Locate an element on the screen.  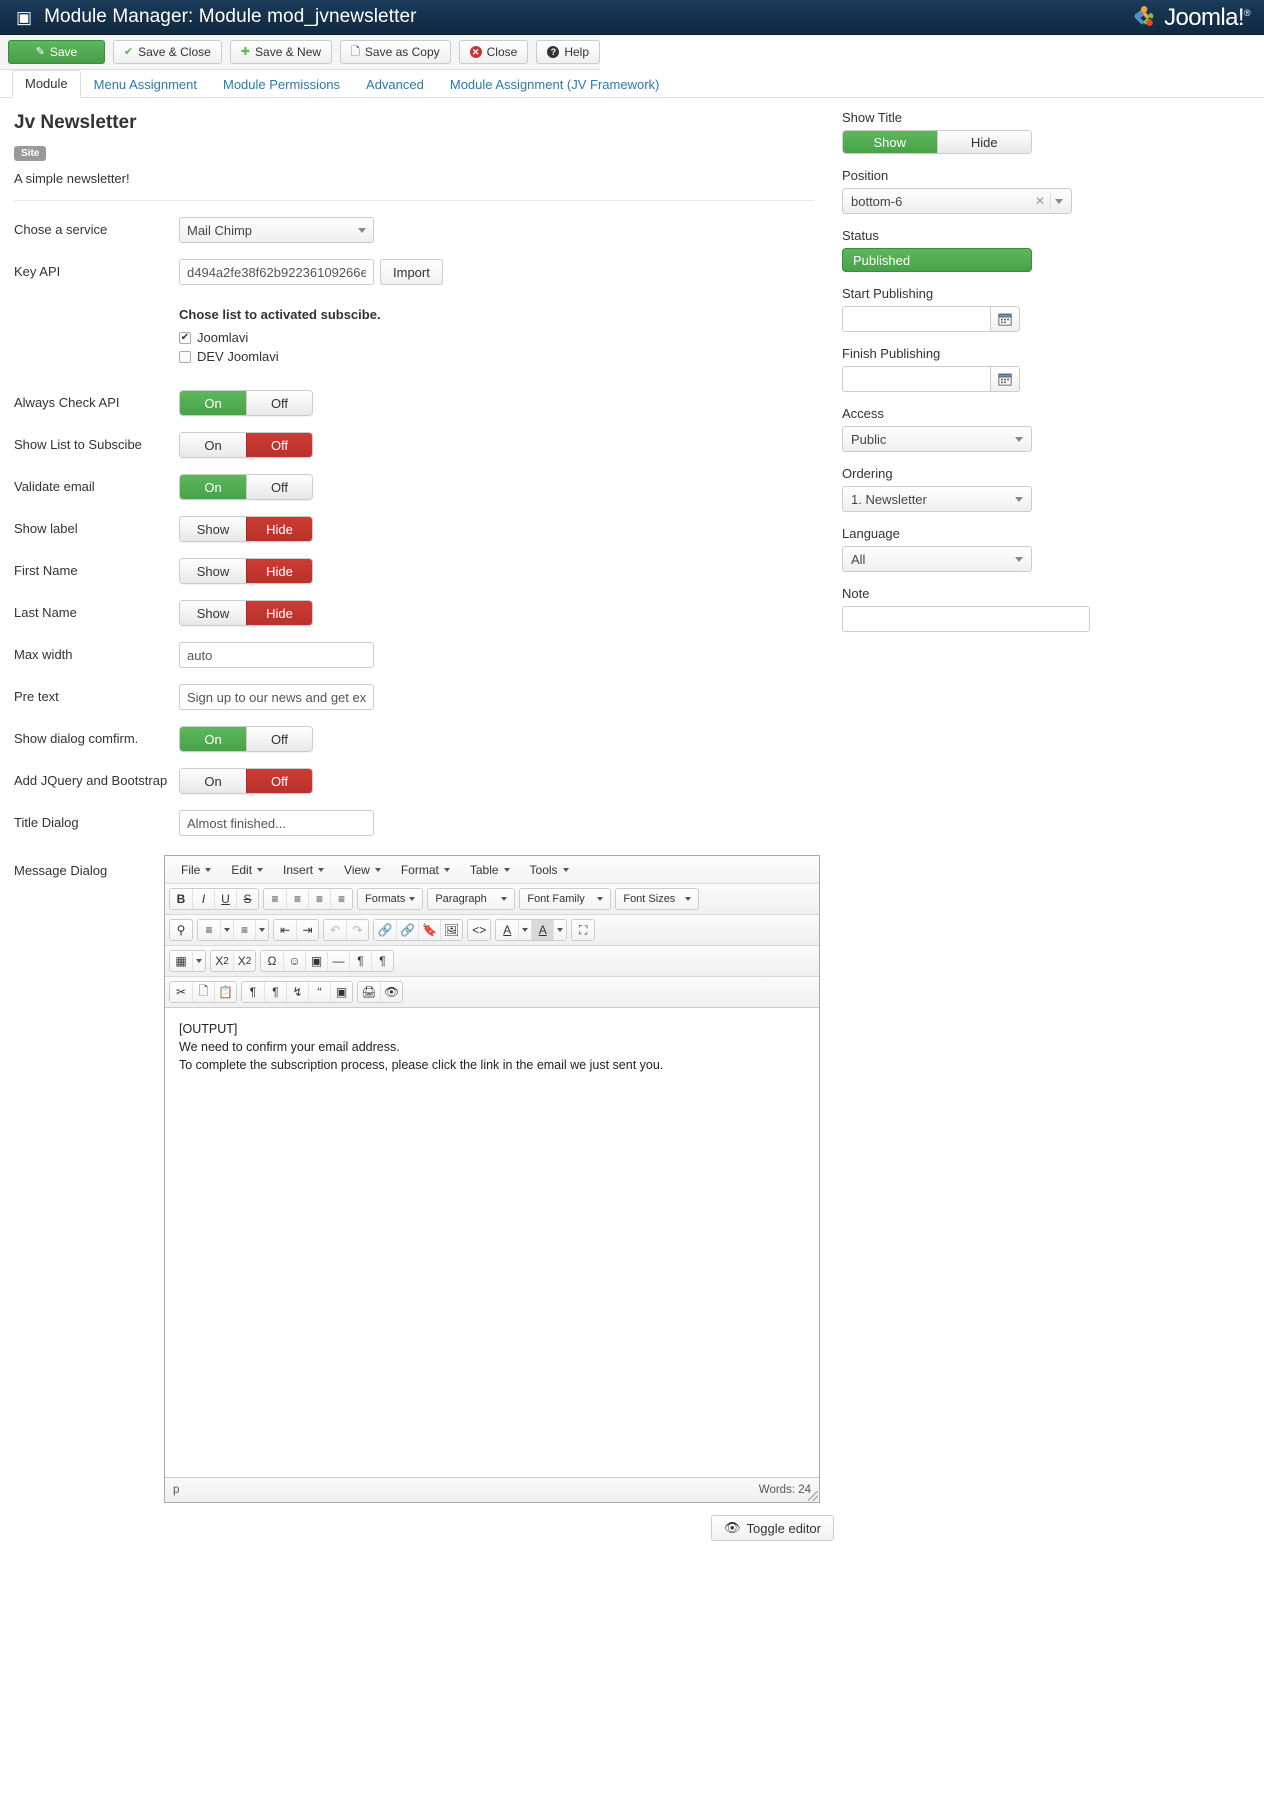
anchor-icon: 🔖 is located at coordinates (429, 930).